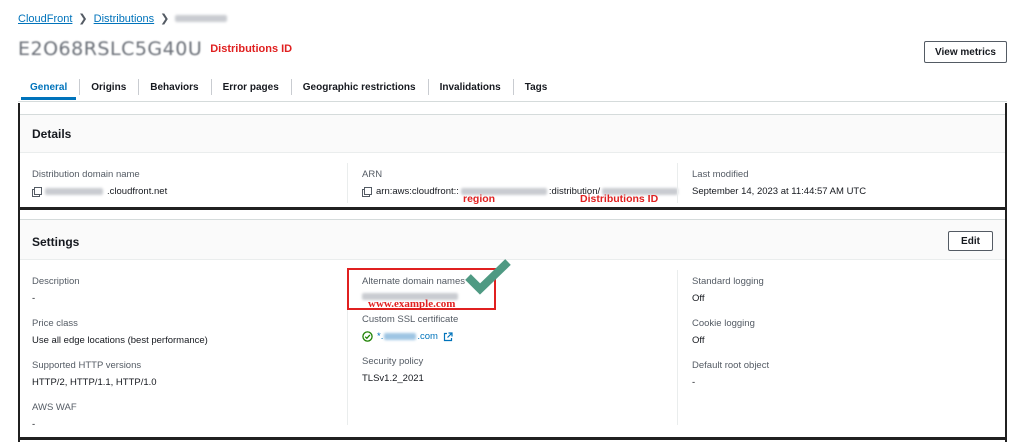  Describe the element at coordinates (512, 134) in the screenshot. I see `details-header: Details` at that location.